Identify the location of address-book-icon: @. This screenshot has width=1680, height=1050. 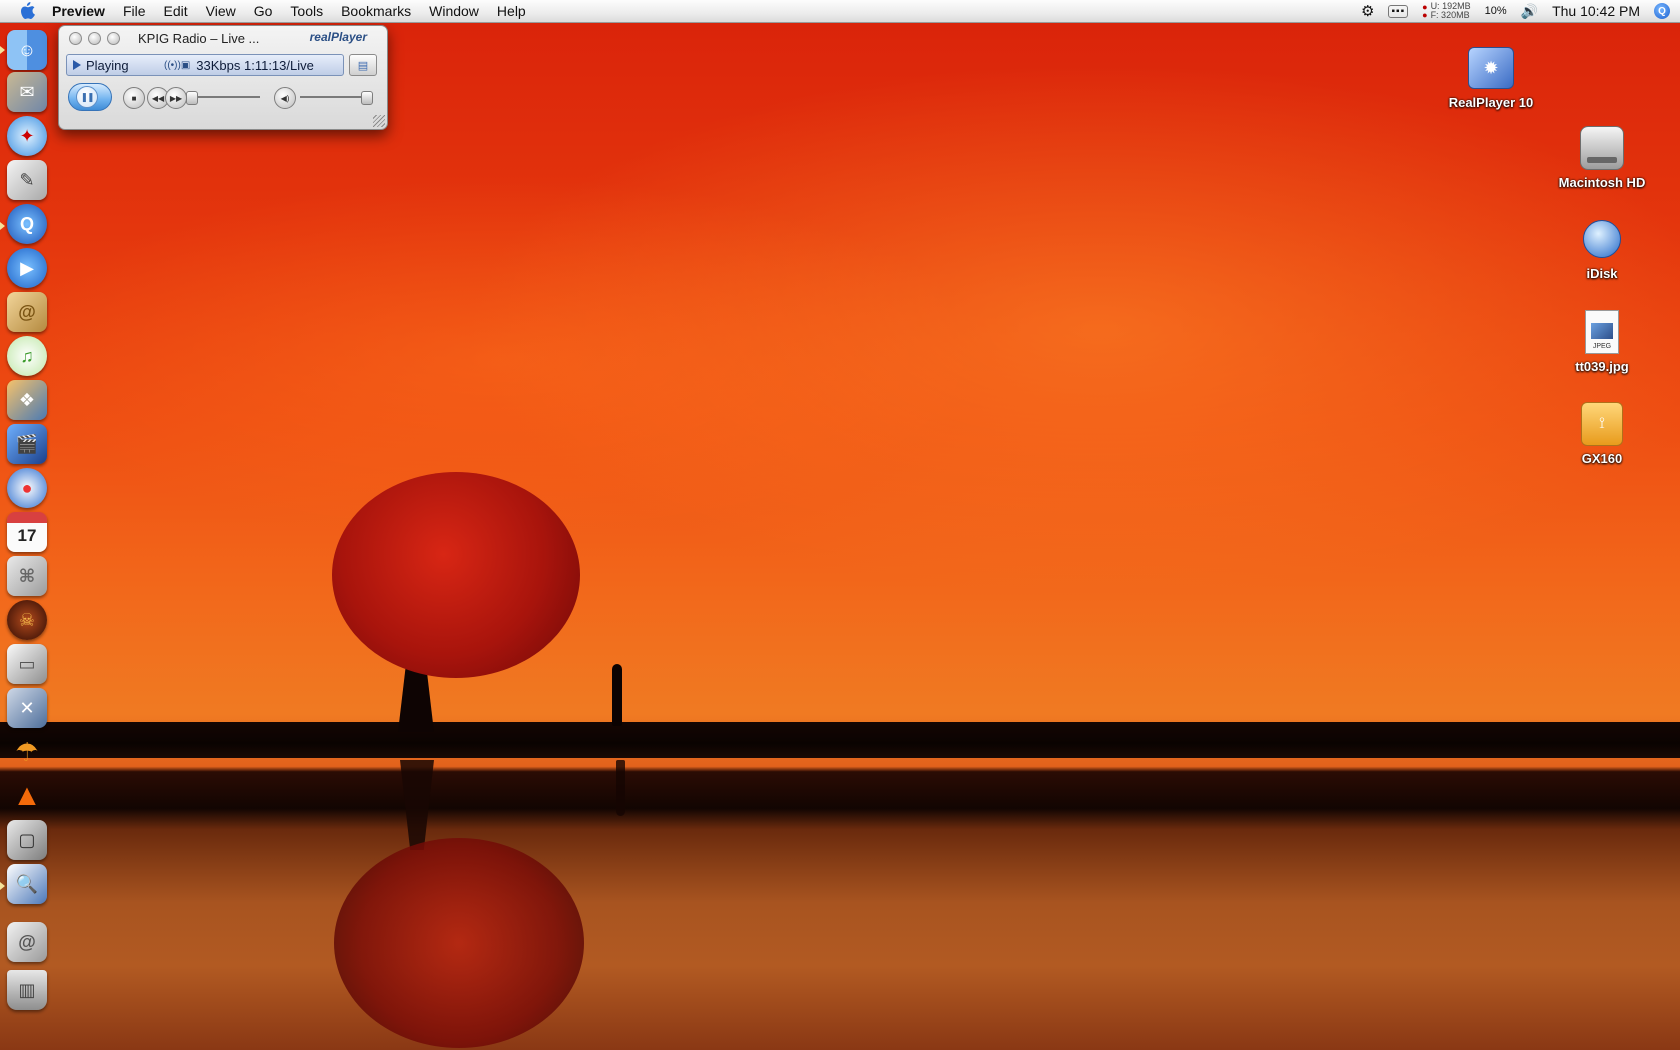
(27, 312).